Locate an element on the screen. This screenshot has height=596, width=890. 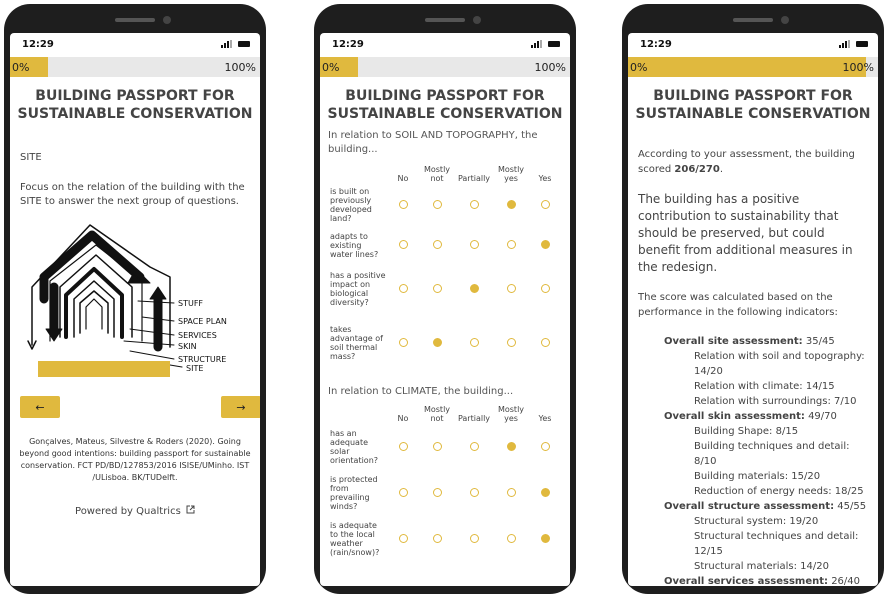
question-row: has an adequate solar orientation? is located at coordinates (445, 447).